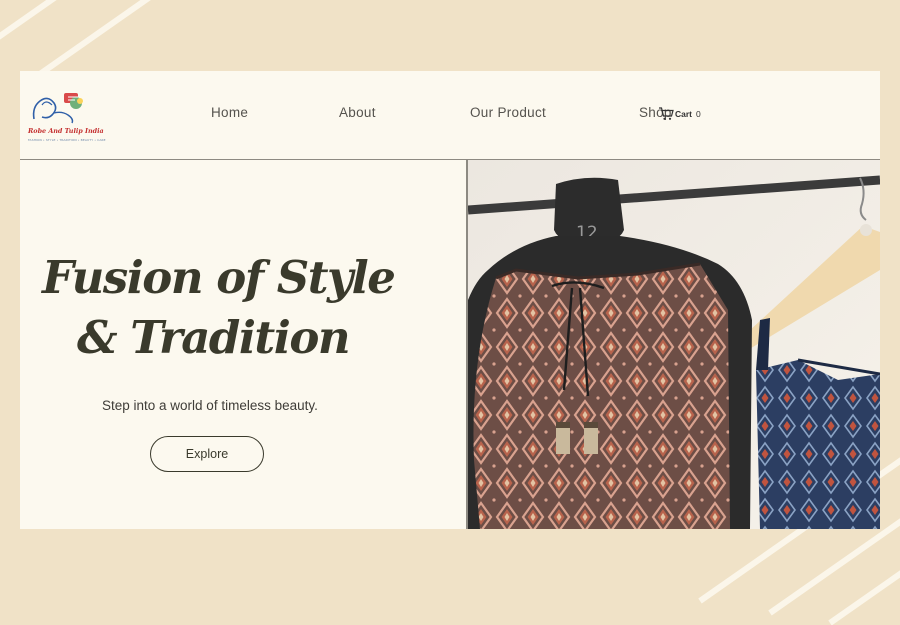 This screenshot has height=625, width=900. What do you see at coordinates (229, 112) in the screenshot?
I see `nav-item-home: Home` at bounding box center [229, 112].